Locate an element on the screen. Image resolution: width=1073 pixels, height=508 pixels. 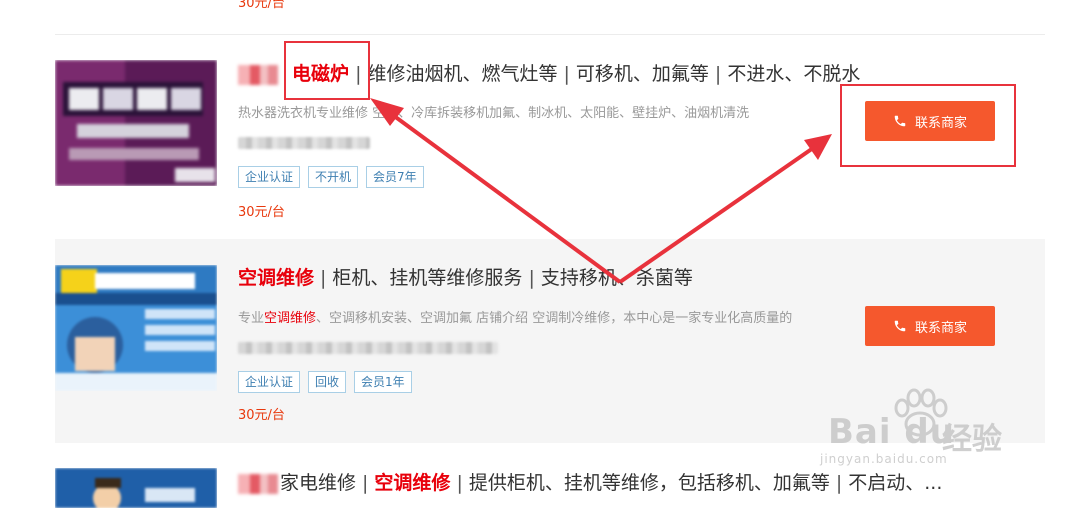
tag: 会员1年 is located at coordinates (383, 382).